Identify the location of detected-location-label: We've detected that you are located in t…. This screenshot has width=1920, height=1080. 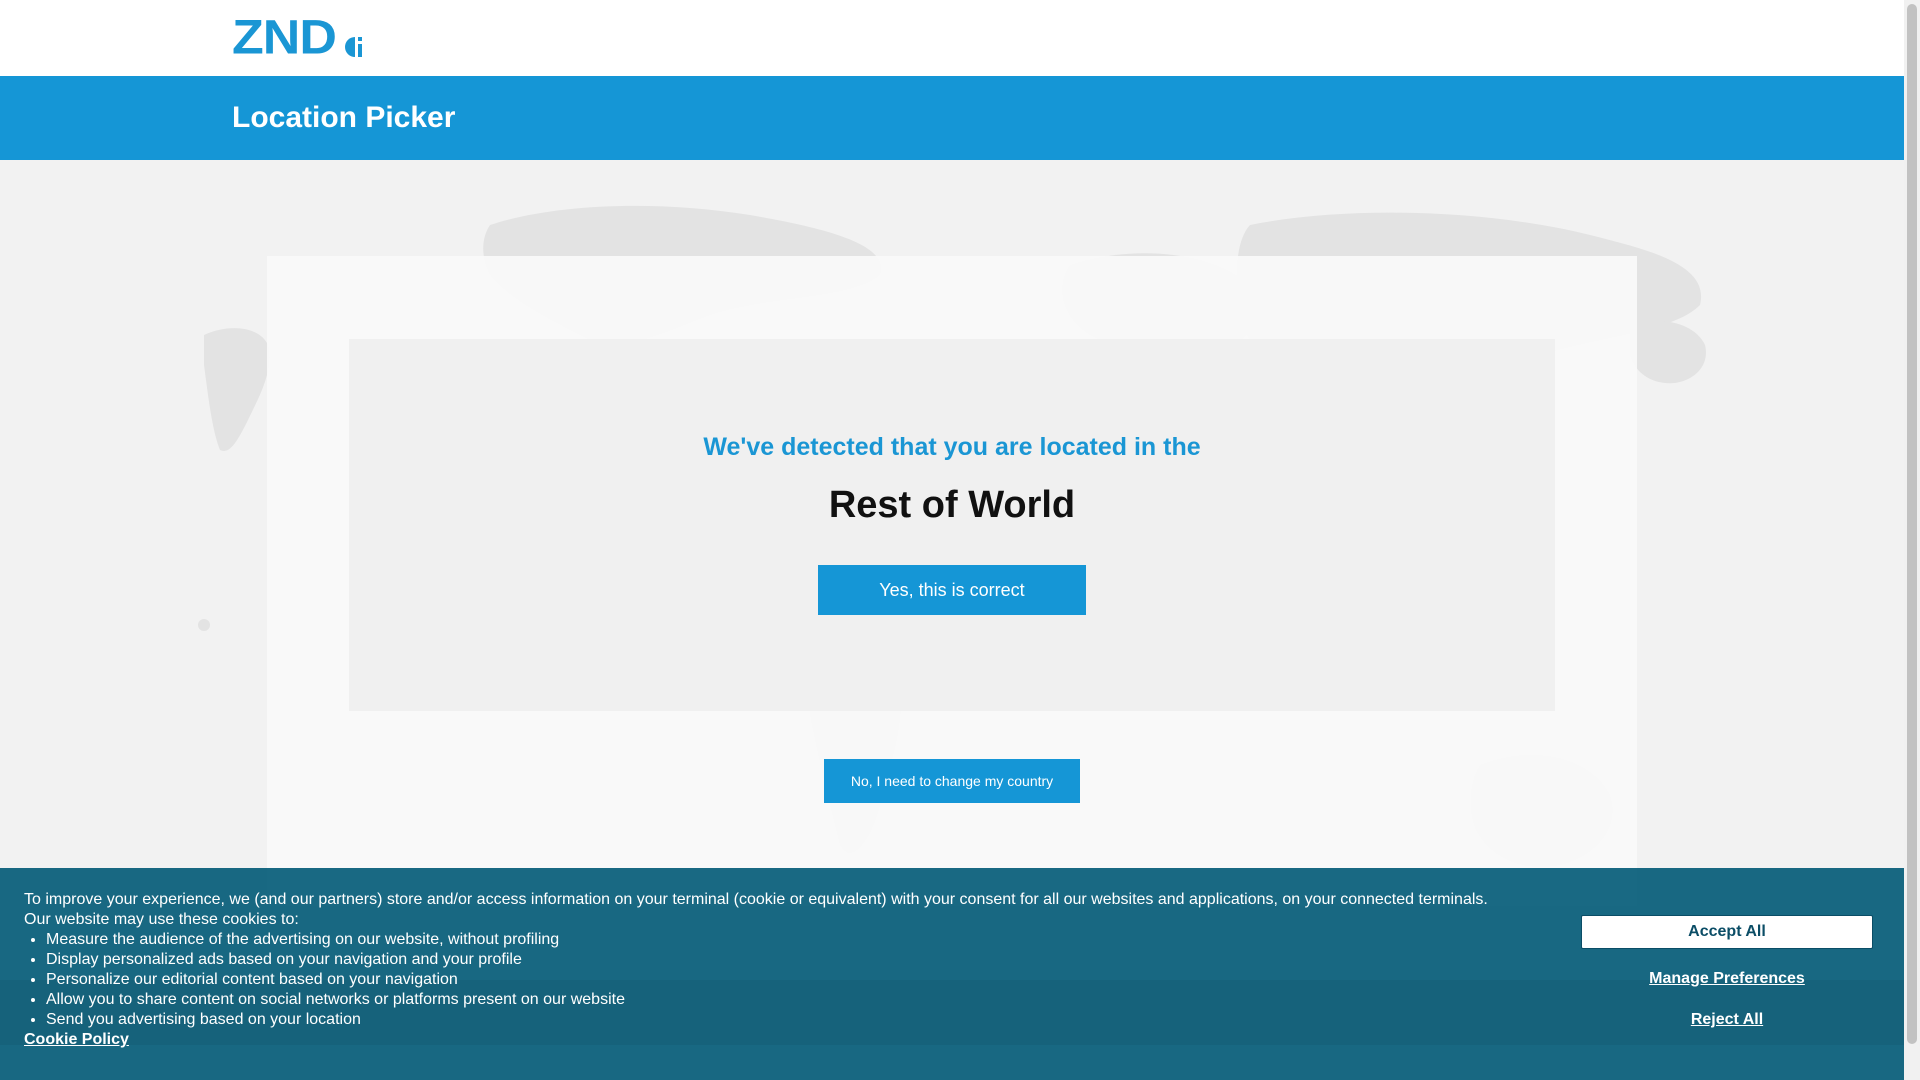
(952, 447).